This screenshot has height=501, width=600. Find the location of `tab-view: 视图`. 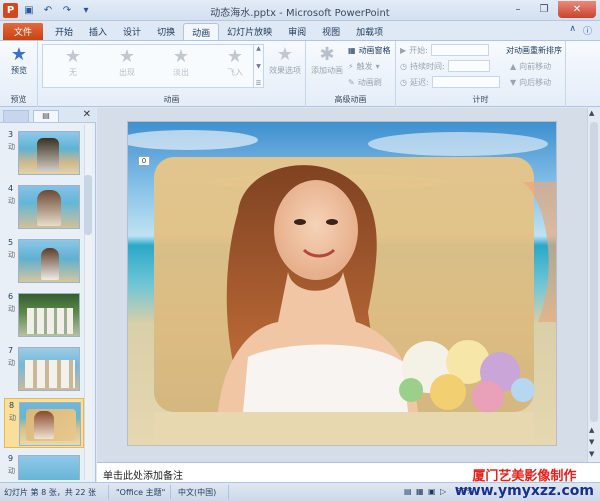

tab-view: 视图 is located at coordinates (331, 31).